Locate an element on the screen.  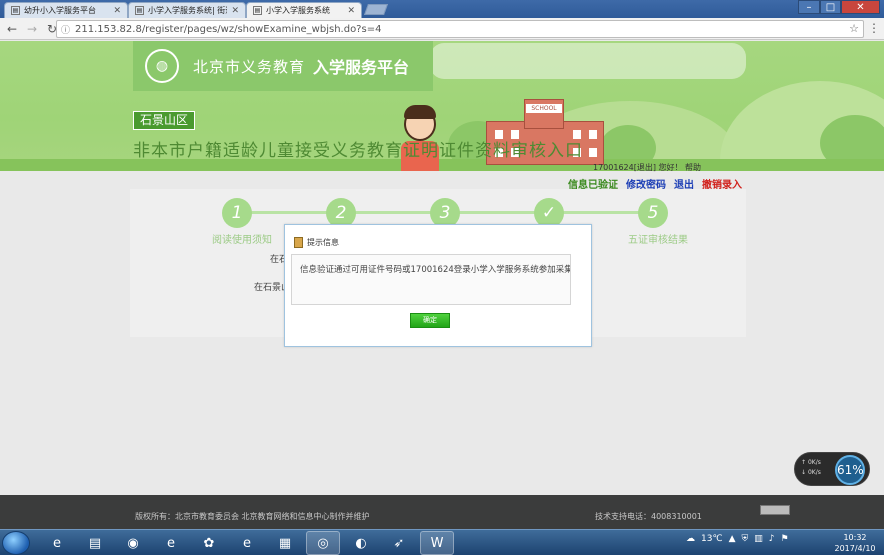
word-icon: W is located at coordinates (437, 543).